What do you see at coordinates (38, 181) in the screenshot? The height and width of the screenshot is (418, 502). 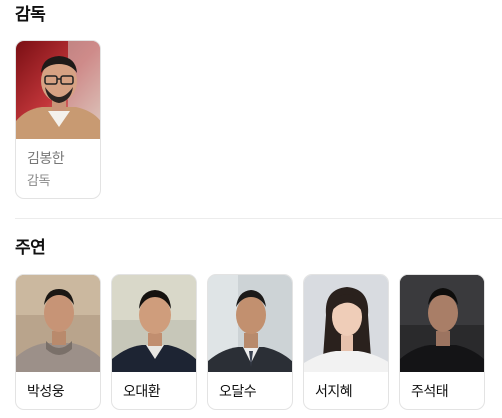 I see `director-role: 감독` at bounding box center [38, 181].